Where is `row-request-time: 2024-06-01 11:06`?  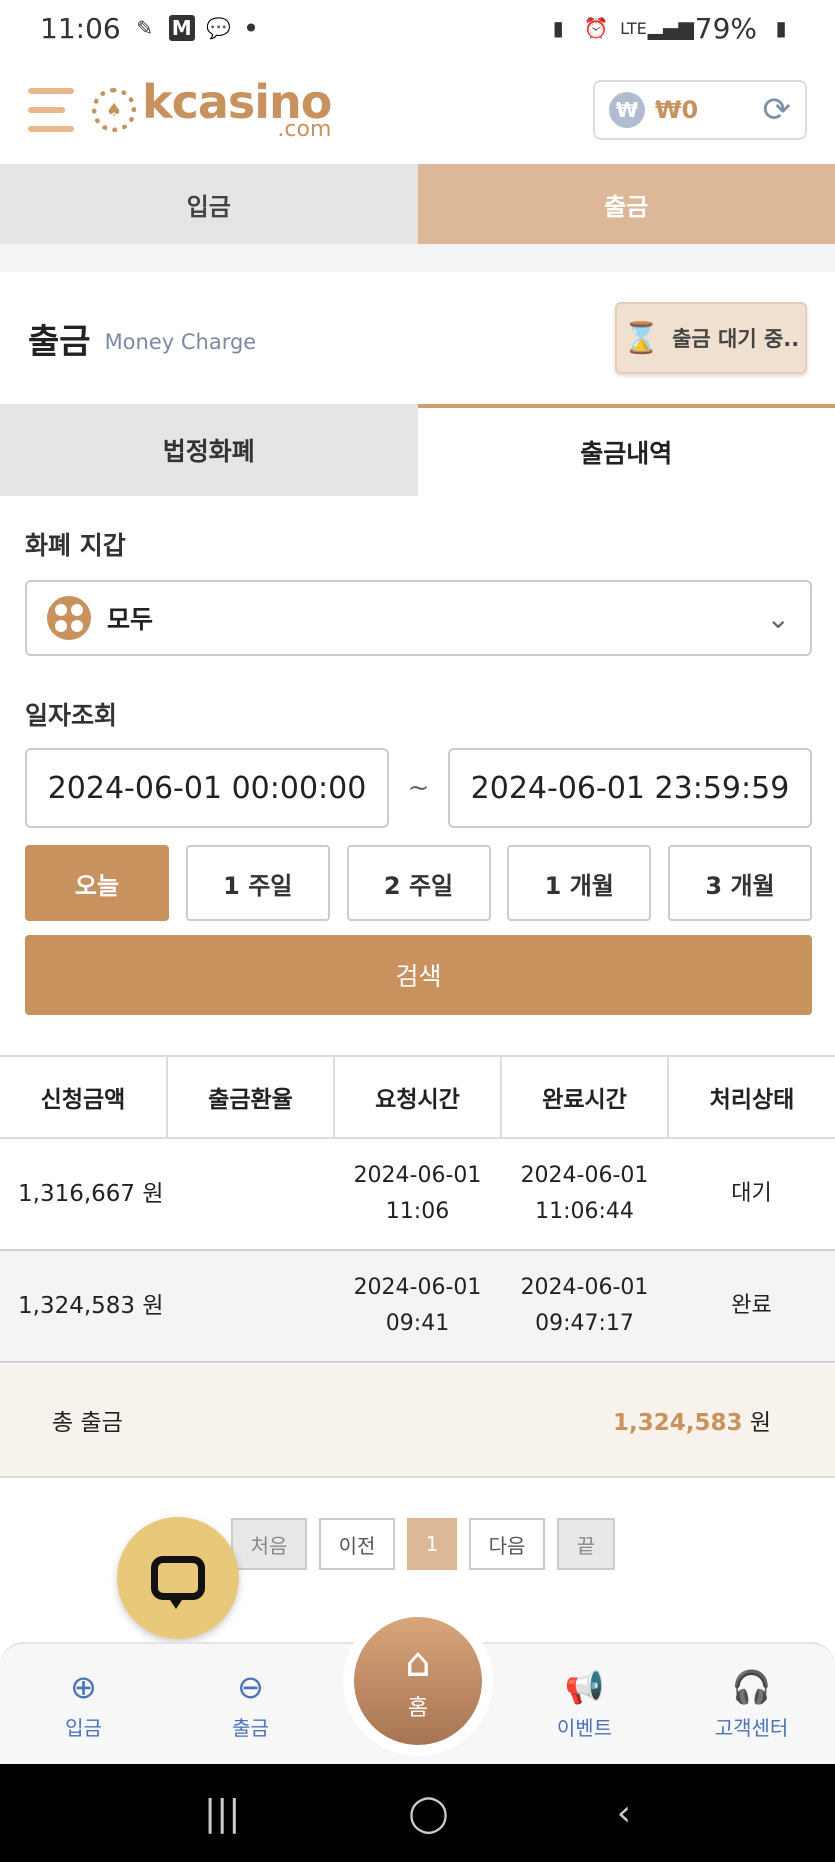 row-request-time: 2024-06-01 11:06 is located at coordinates (417, 1194).